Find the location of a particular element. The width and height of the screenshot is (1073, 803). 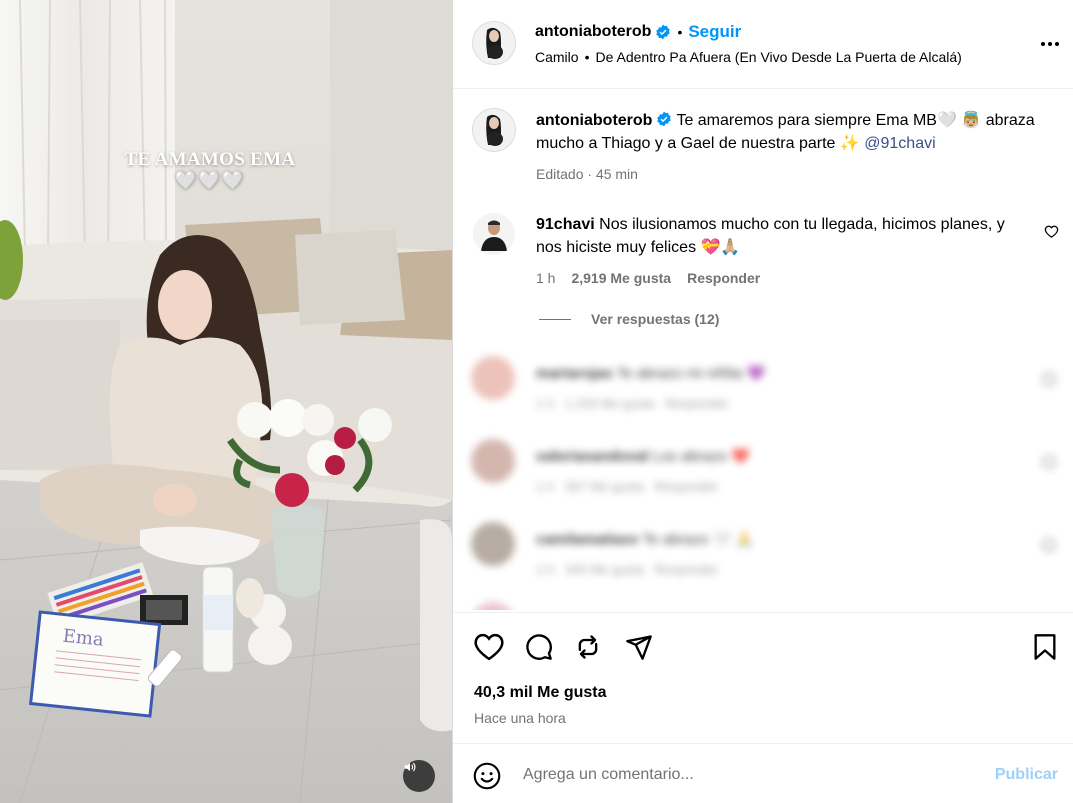

speaker-icon is located at coordinates (410, 767).